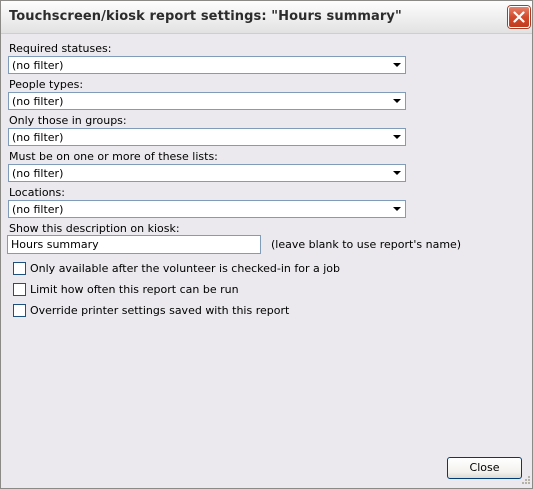 This screenshot has width=533, height=489. I want to click on close-icon, so click(519, 17).